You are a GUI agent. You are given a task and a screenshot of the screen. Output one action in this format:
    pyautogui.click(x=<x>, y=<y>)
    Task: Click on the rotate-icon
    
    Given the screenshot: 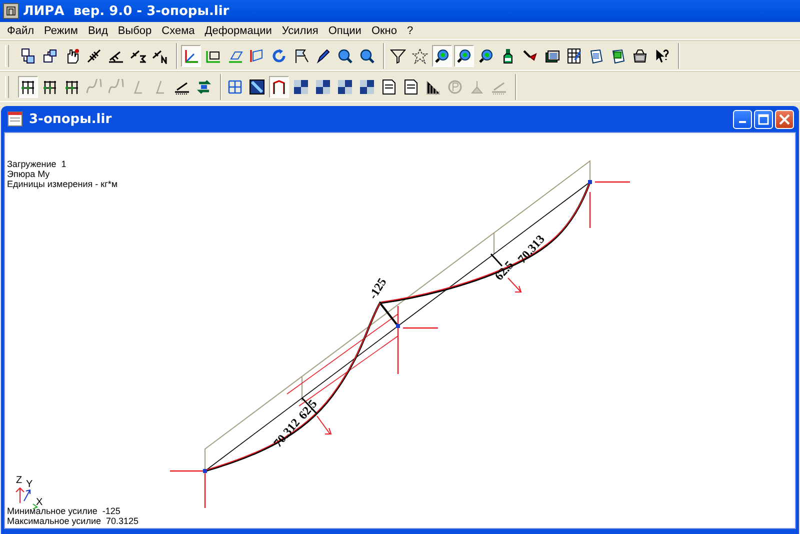 What is the action you would take?
    pyautogui.click(x=279, y=56)
    